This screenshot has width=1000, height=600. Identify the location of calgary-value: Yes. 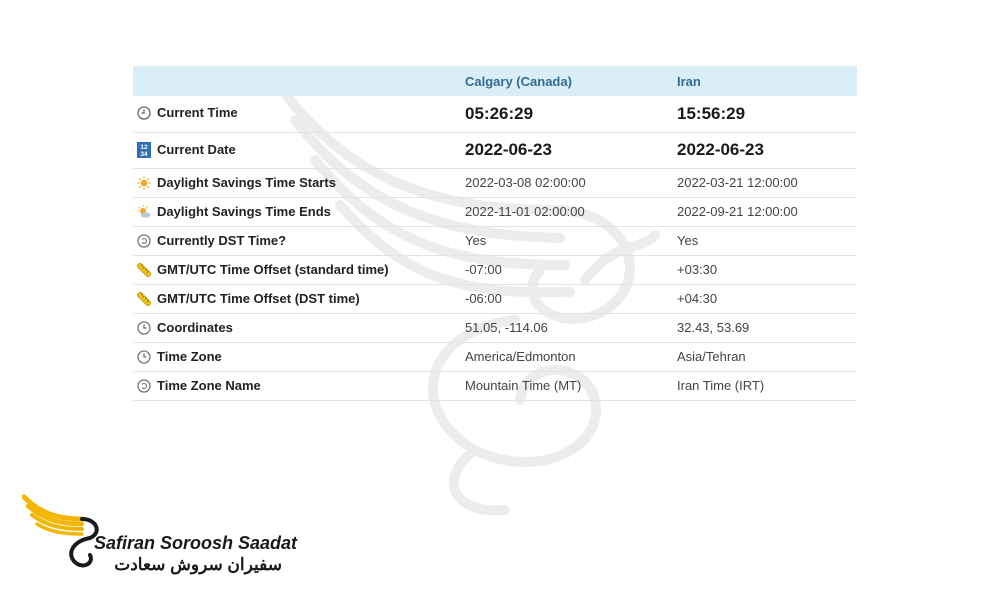
(476, 240).